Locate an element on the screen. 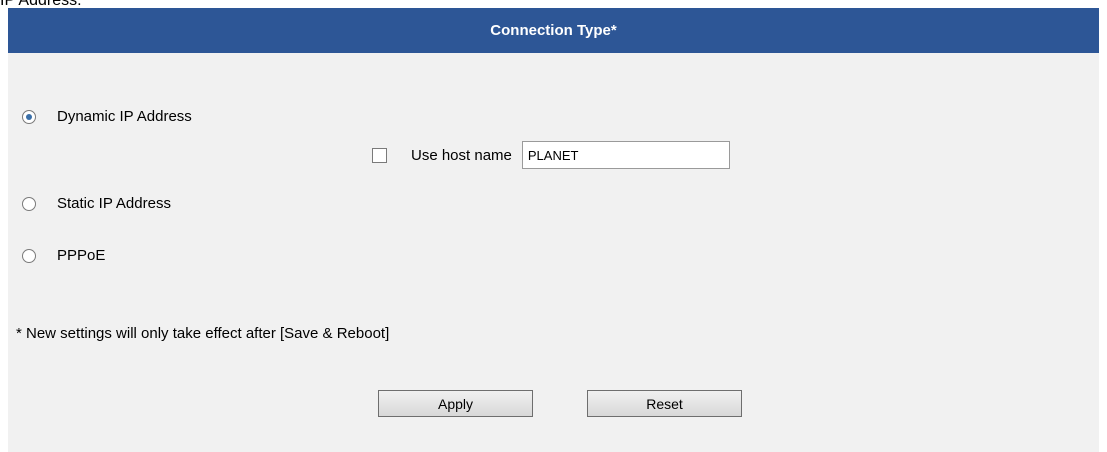  panel-title: Connection Type* is located at coordinates (553, 30).